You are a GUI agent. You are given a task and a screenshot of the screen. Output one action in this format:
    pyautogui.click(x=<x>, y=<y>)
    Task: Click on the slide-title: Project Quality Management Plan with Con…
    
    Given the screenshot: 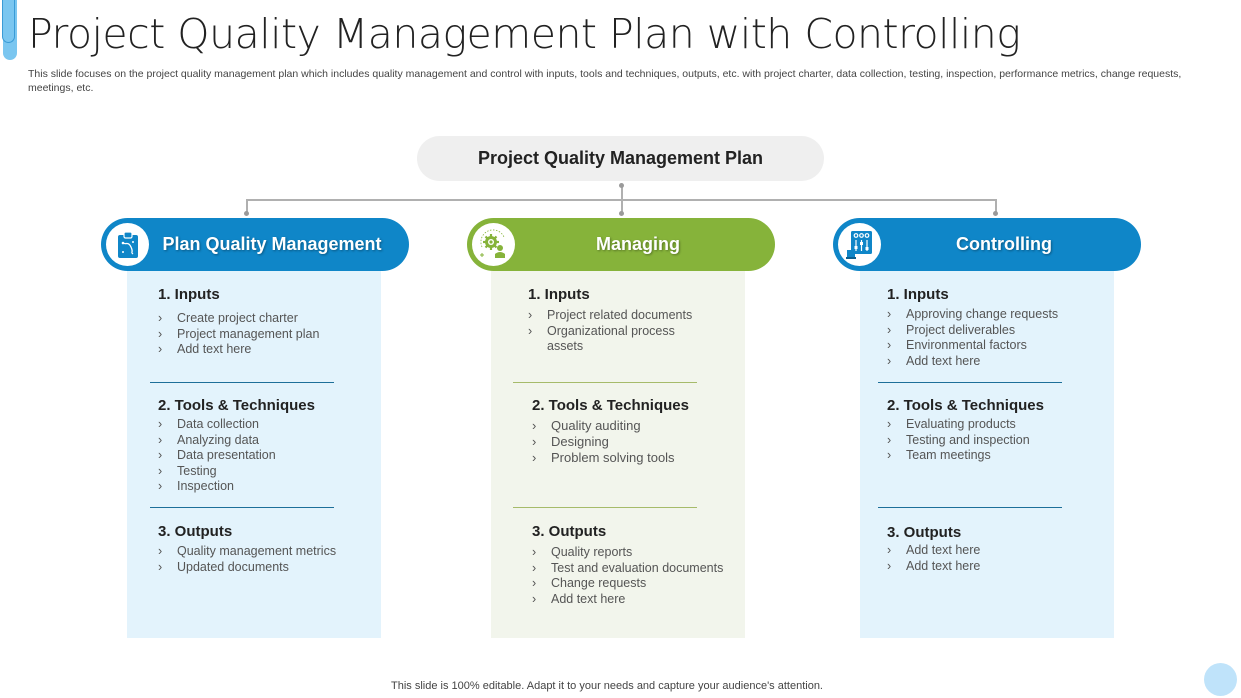 What is the action you would take?
    pyautogui.click(x=524, y=34)
    